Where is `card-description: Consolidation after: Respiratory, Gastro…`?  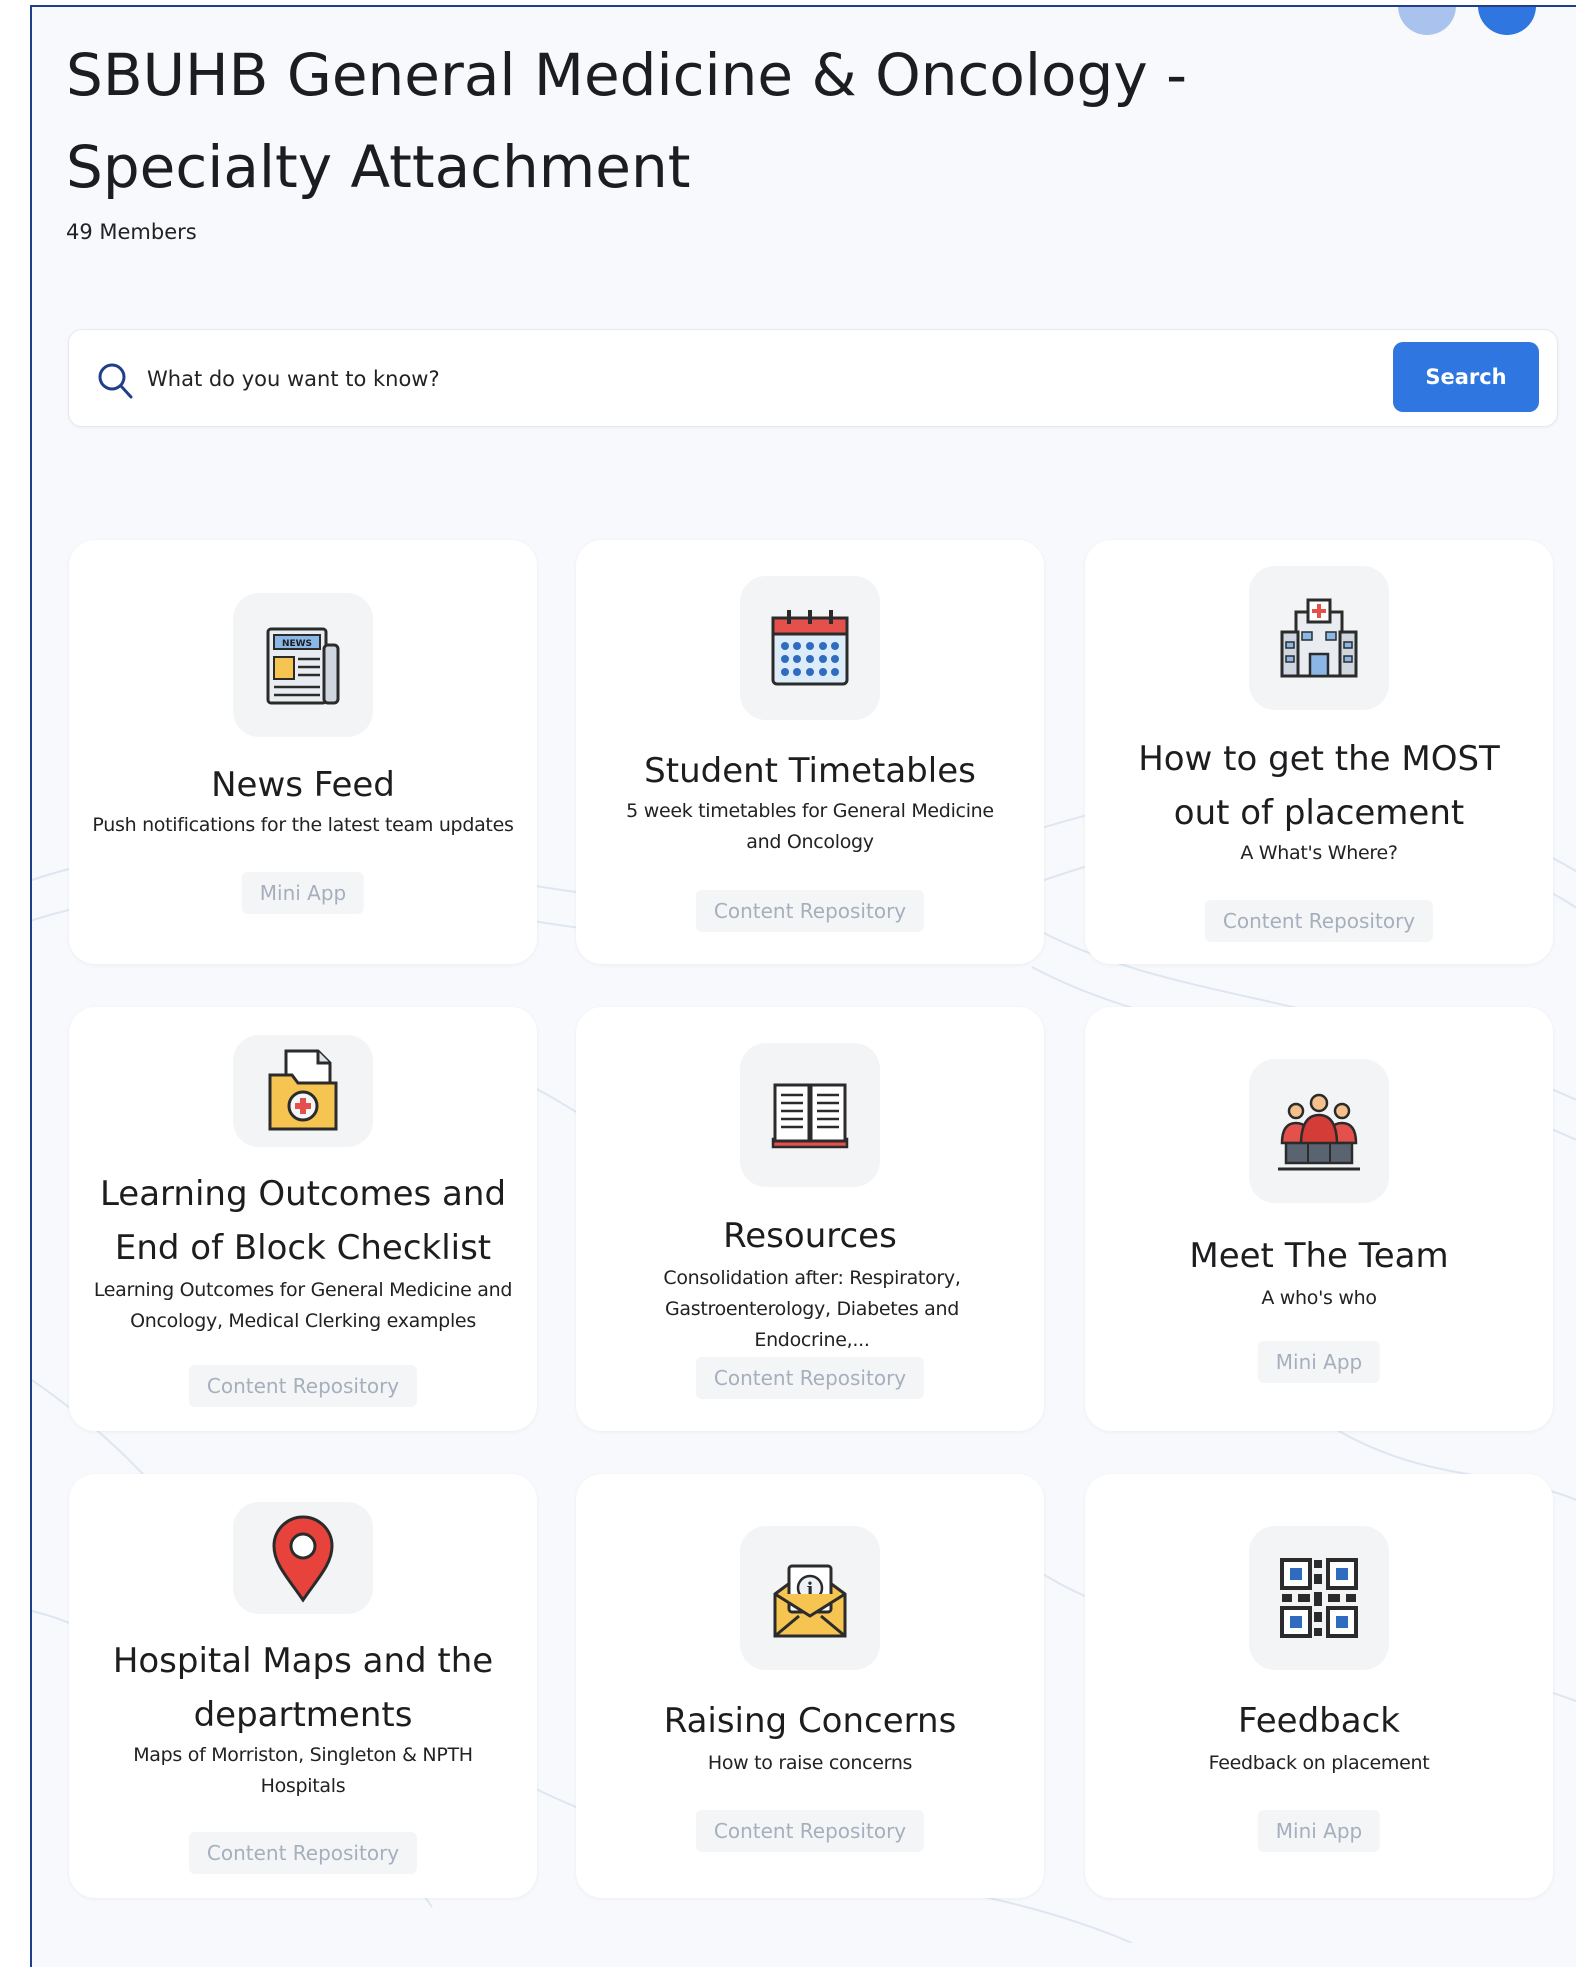
card-description: Consolidation after: Respiratory, Gastro… is located at coordinates (812, 1309).